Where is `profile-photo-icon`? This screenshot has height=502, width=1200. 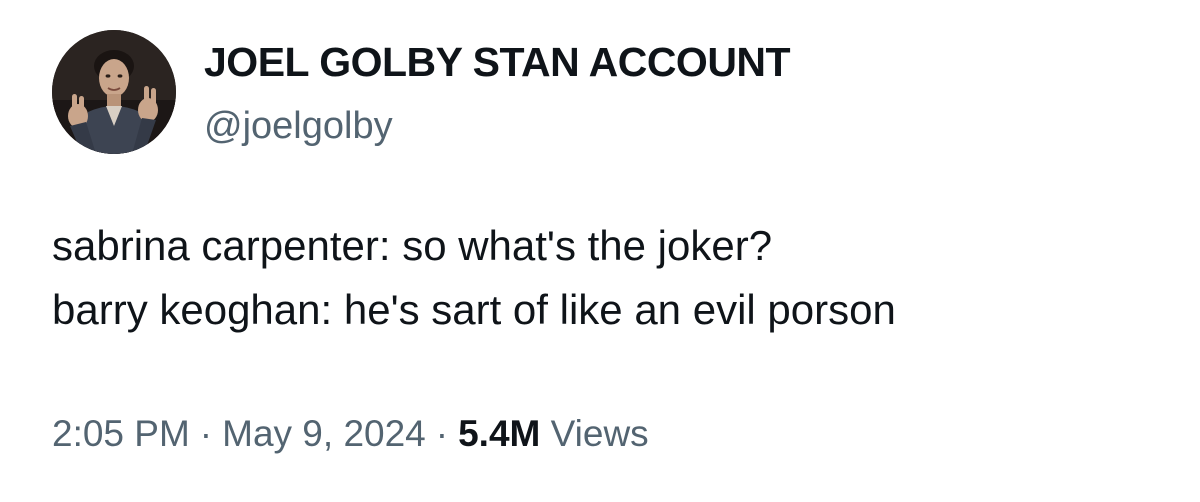 profile-photo-icon is located at coordinates (114, 92).